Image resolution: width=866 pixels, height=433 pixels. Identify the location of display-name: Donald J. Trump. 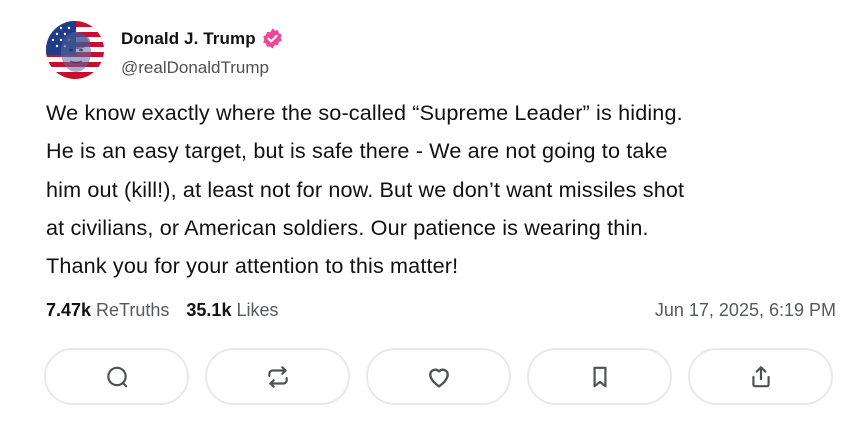
(188, 39).